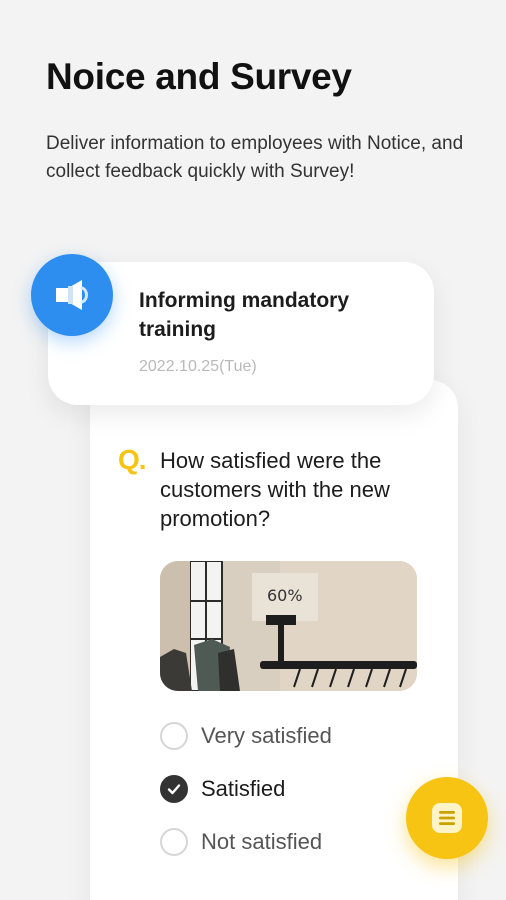  I want to click on store-photo-illustration, so click(288, 626).